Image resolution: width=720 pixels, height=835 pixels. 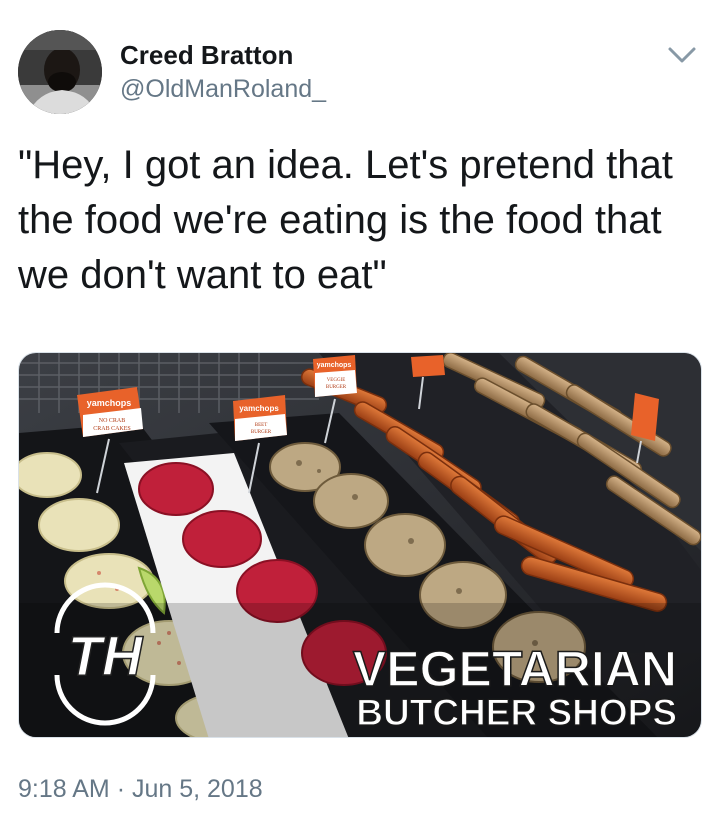 What do you see at coordinates (112, 421) in the screenshot?
I see `price-tag-line1: NO CRAB` at bounding box center [112, 421].